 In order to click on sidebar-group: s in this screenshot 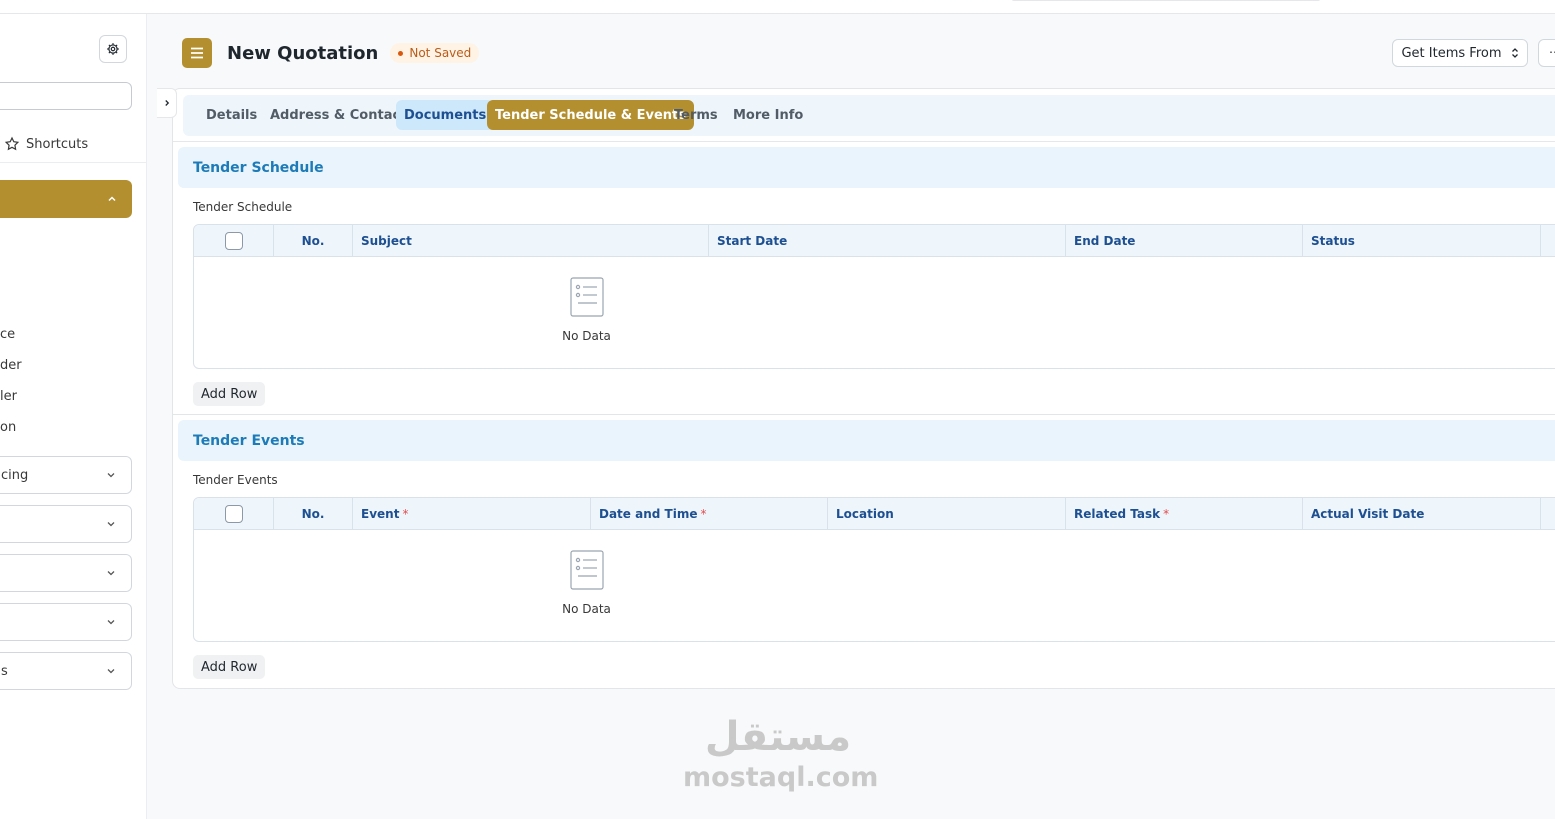, I will do `click(66, 671)`.